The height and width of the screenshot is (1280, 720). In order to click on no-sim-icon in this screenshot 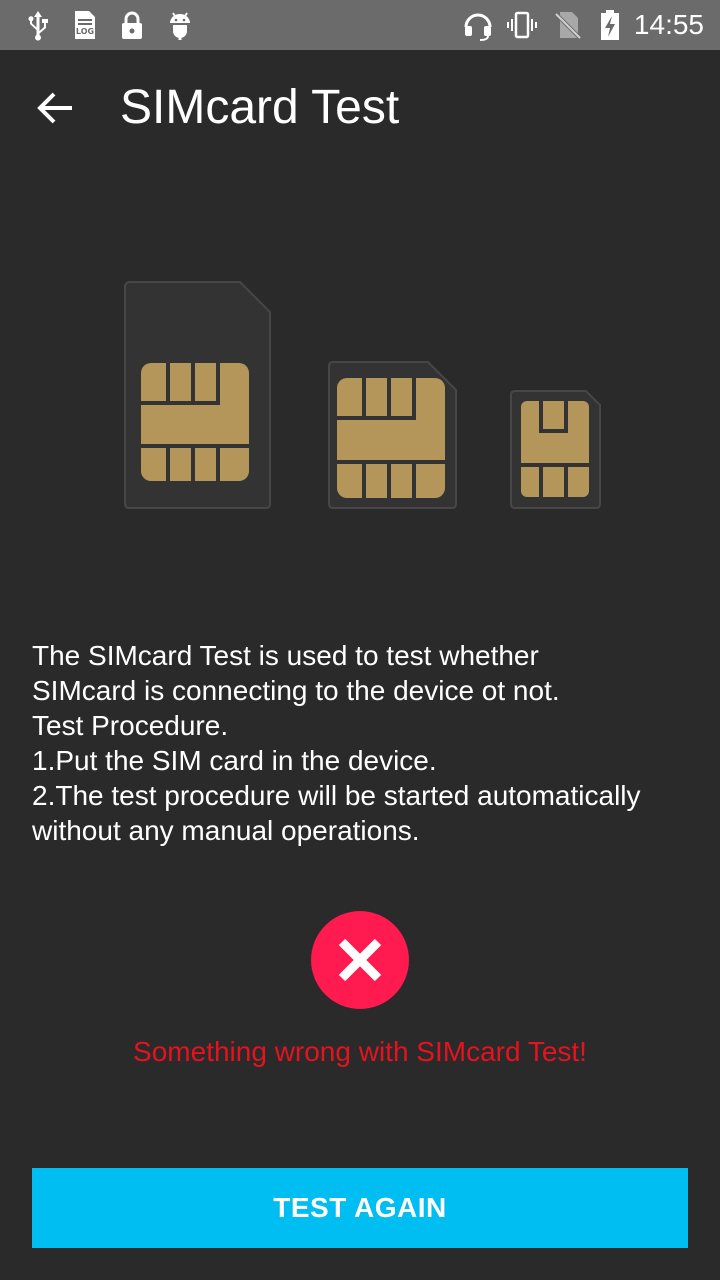, I will do `click(568, 26)`.